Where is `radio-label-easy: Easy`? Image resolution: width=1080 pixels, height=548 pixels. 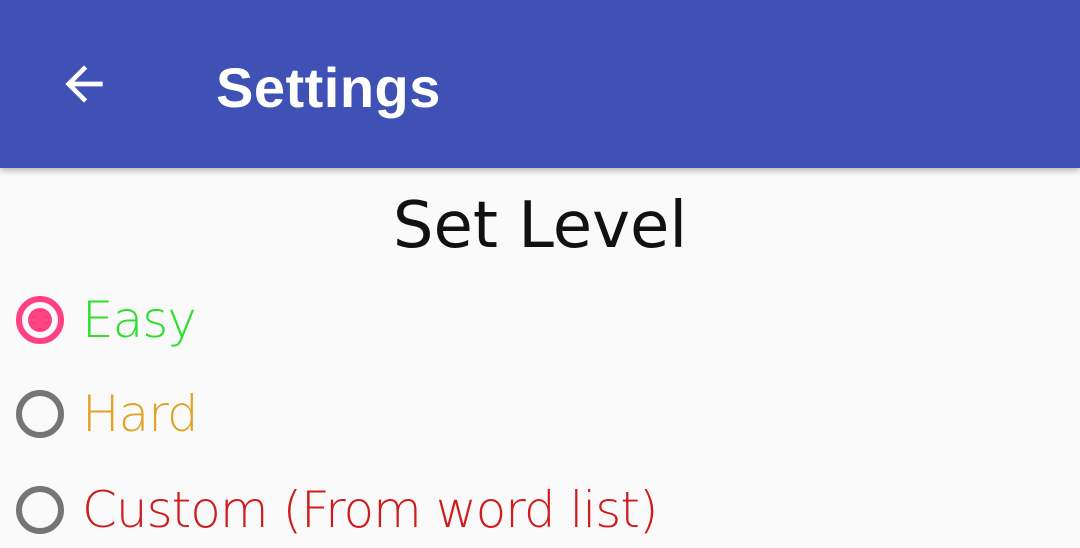 radio-label-easy: Easy is located at coordinates (139, 320).